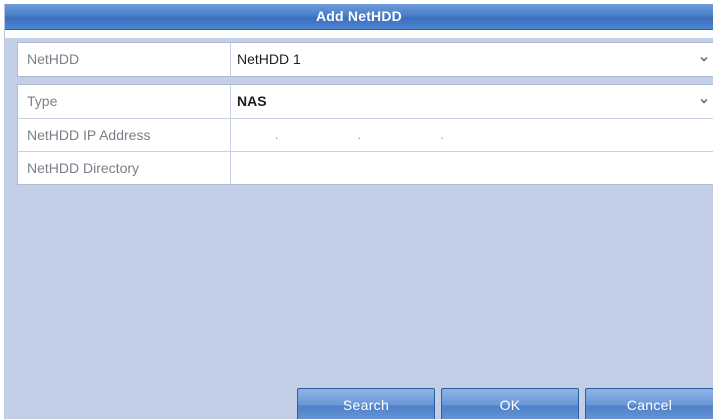 The width and height of the screenshot is (713, 419). Describe the element at coordinates (472, 59) in the screenshot. I see `nethdd-select: NetHDD 1` at that location.